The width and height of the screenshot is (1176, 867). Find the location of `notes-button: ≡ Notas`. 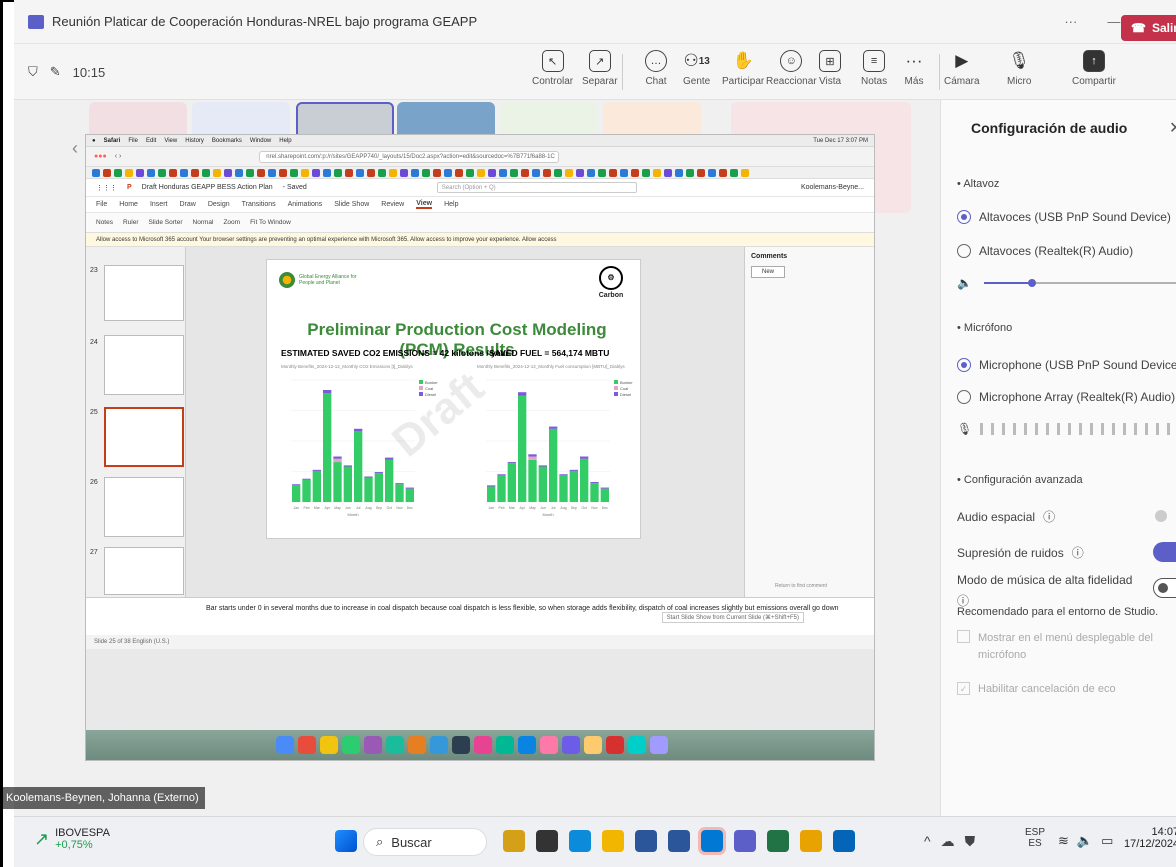

notes-button: ≡ Notas is located at coordinates (874, 68).